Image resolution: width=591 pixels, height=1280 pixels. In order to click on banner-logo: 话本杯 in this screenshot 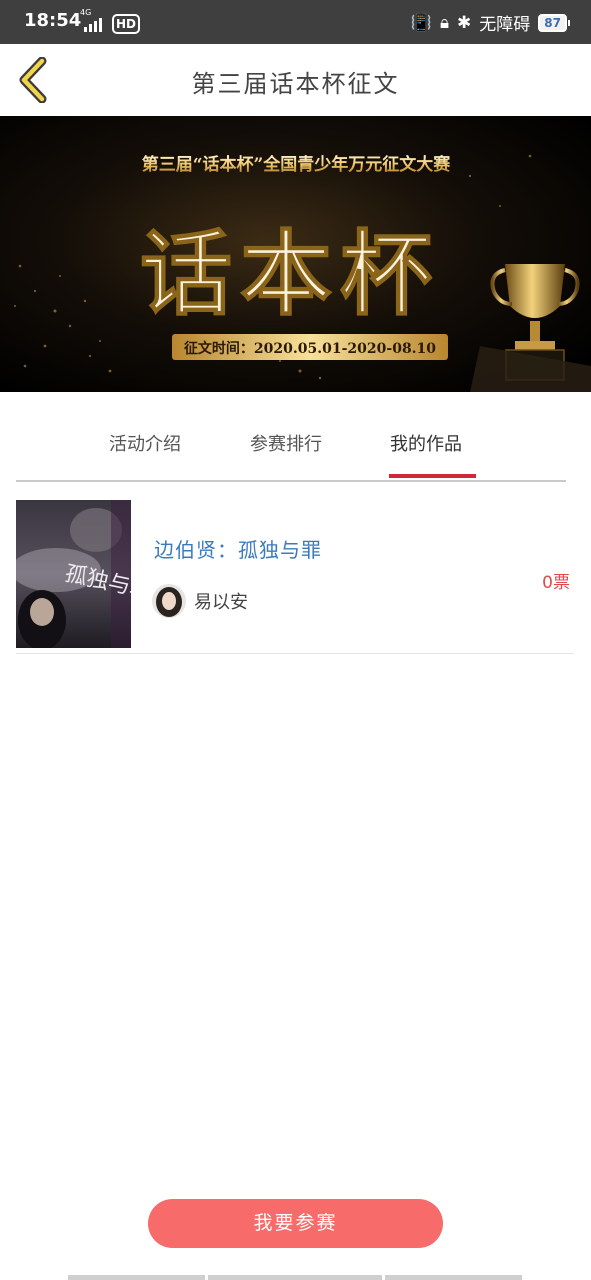, I will do `click(290, 274)`.